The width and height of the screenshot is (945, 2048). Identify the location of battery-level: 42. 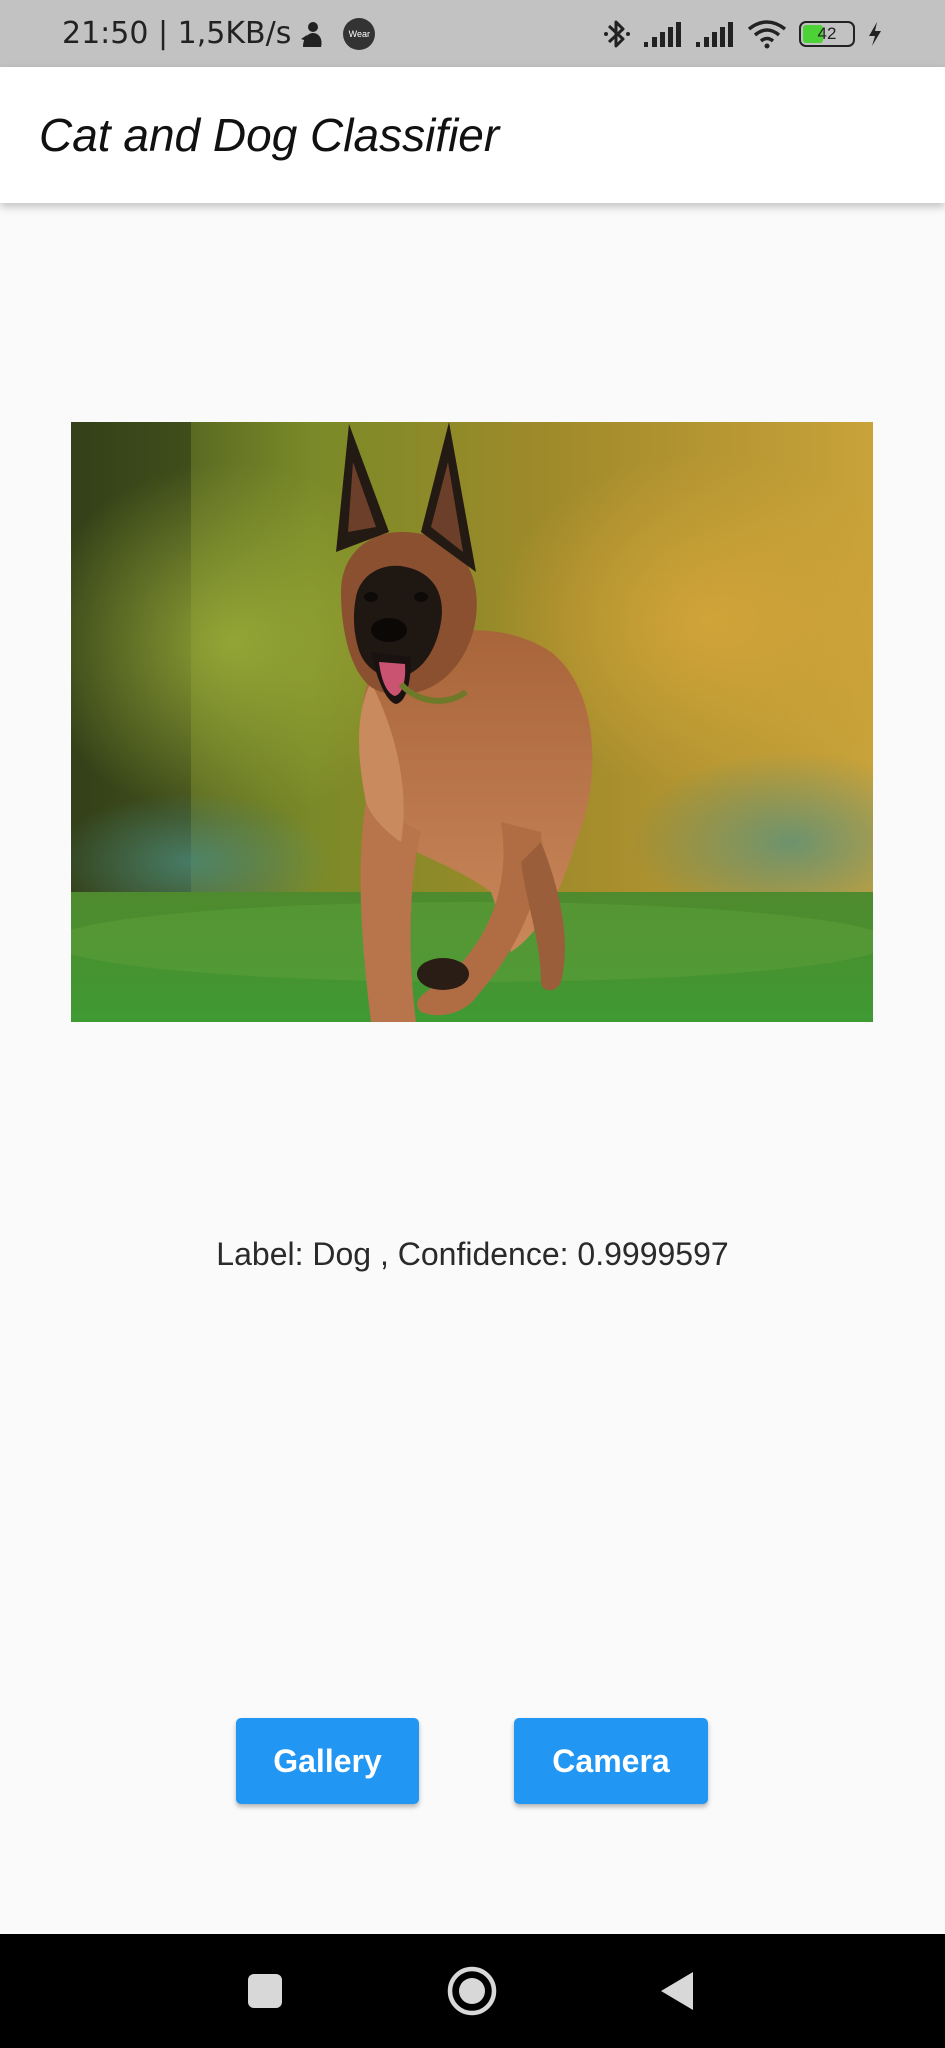
(827, 33).